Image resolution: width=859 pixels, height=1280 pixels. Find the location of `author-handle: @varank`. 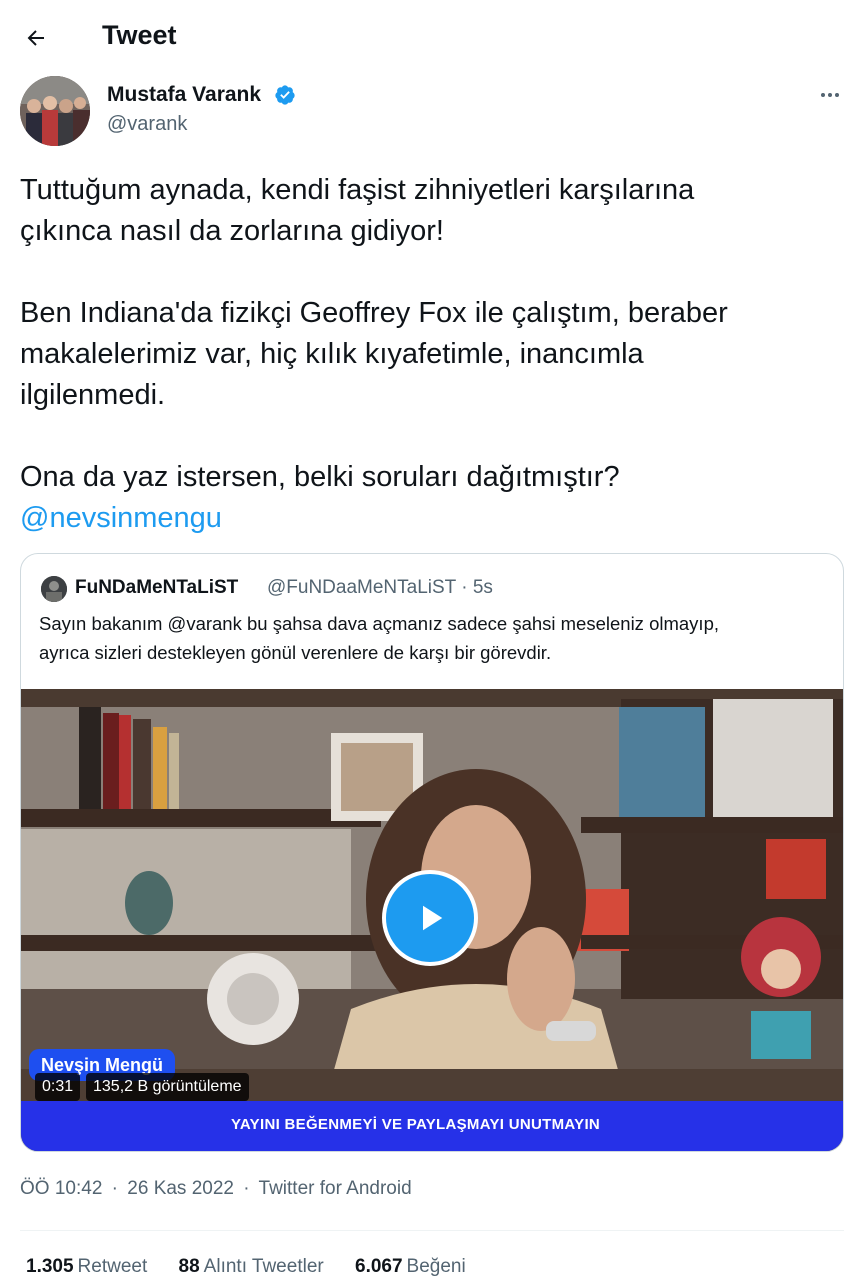

author-handle: @varank is located at coordinates (147, 124).